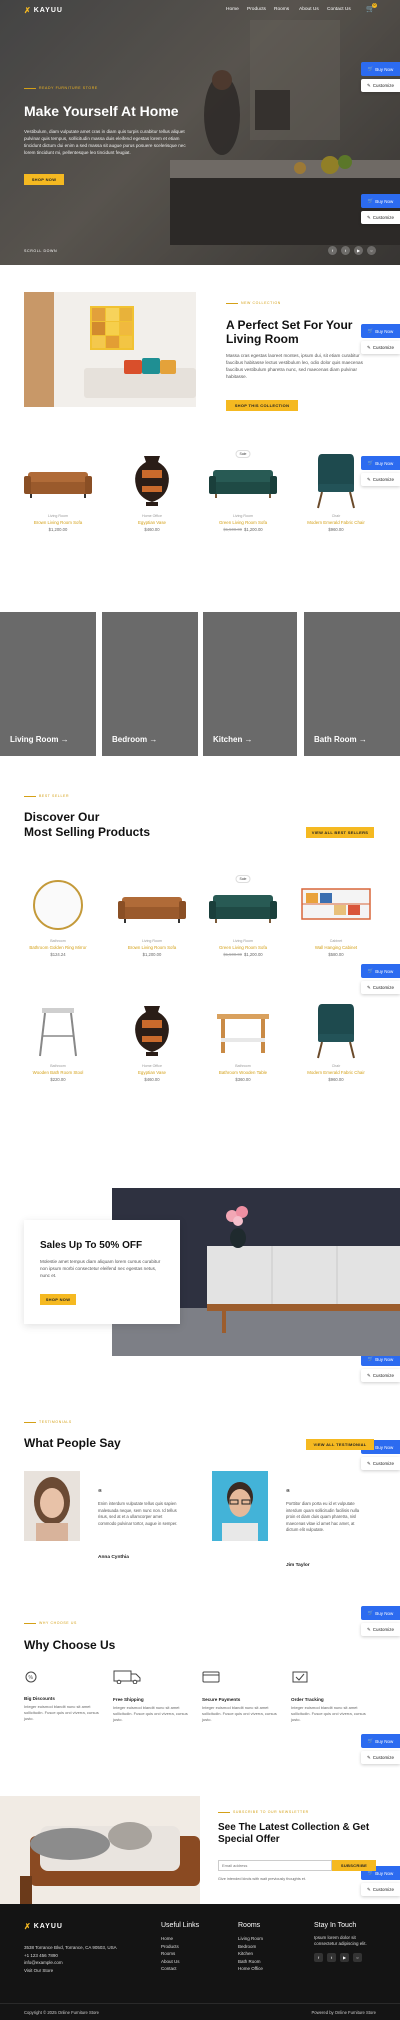 Image resolution: width=400 pixels, height=2020 pixels. What do you see at coordinates (243, 1072) in the screenshot?
I see `product-name: Bathroom Wooden Table` at bounding box center [243, 1072].